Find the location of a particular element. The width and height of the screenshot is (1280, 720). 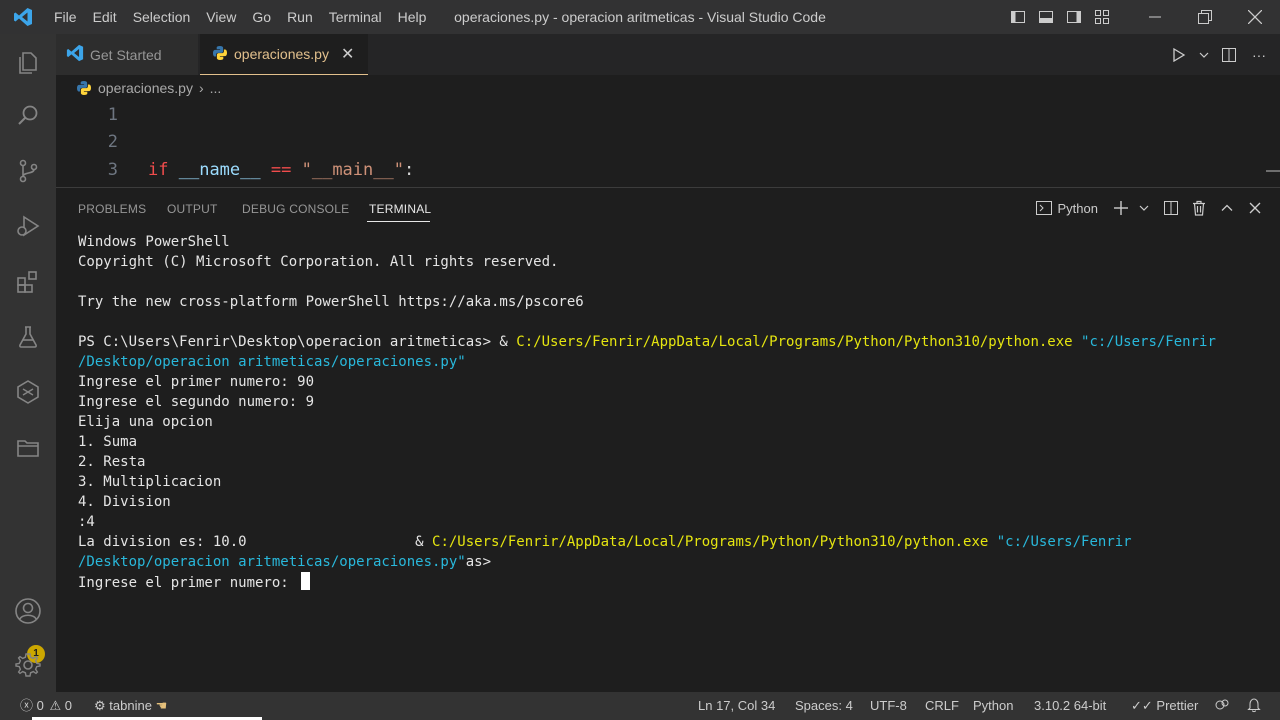

accounts-icon is located at coordinates (28, 611).